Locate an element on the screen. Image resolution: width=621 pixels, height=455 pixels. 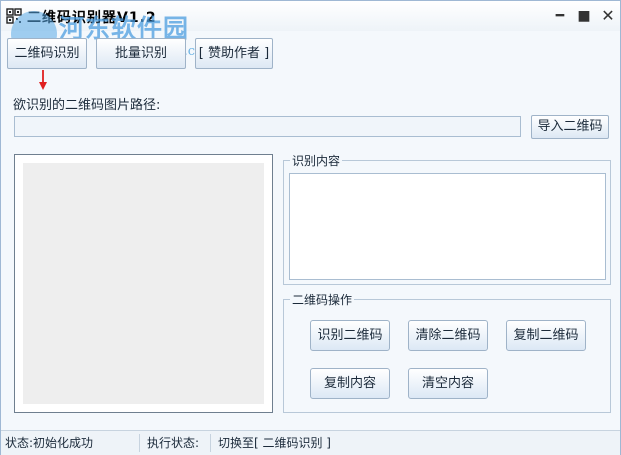
path-label: 欲识别的二维码图片路径: is located at coordinates (87, 105).